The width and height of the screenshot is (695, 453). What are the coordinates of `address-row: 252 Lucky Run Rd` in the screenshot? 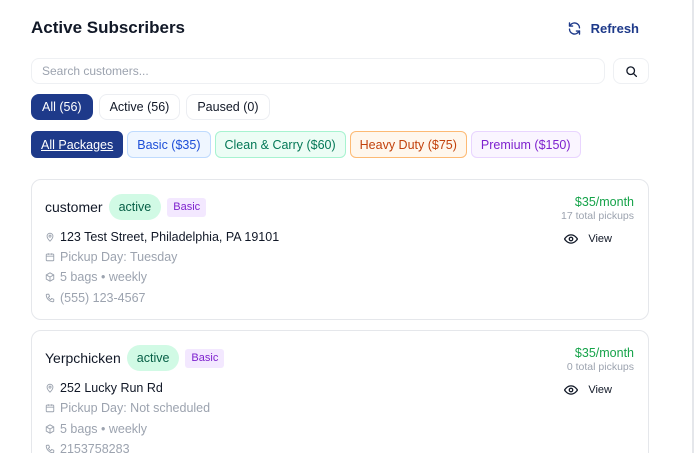 It's located at (104, 388).